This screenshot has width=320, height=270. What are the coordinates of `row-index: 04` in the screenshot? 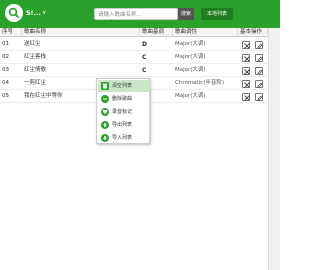 It's located at (5, 83).